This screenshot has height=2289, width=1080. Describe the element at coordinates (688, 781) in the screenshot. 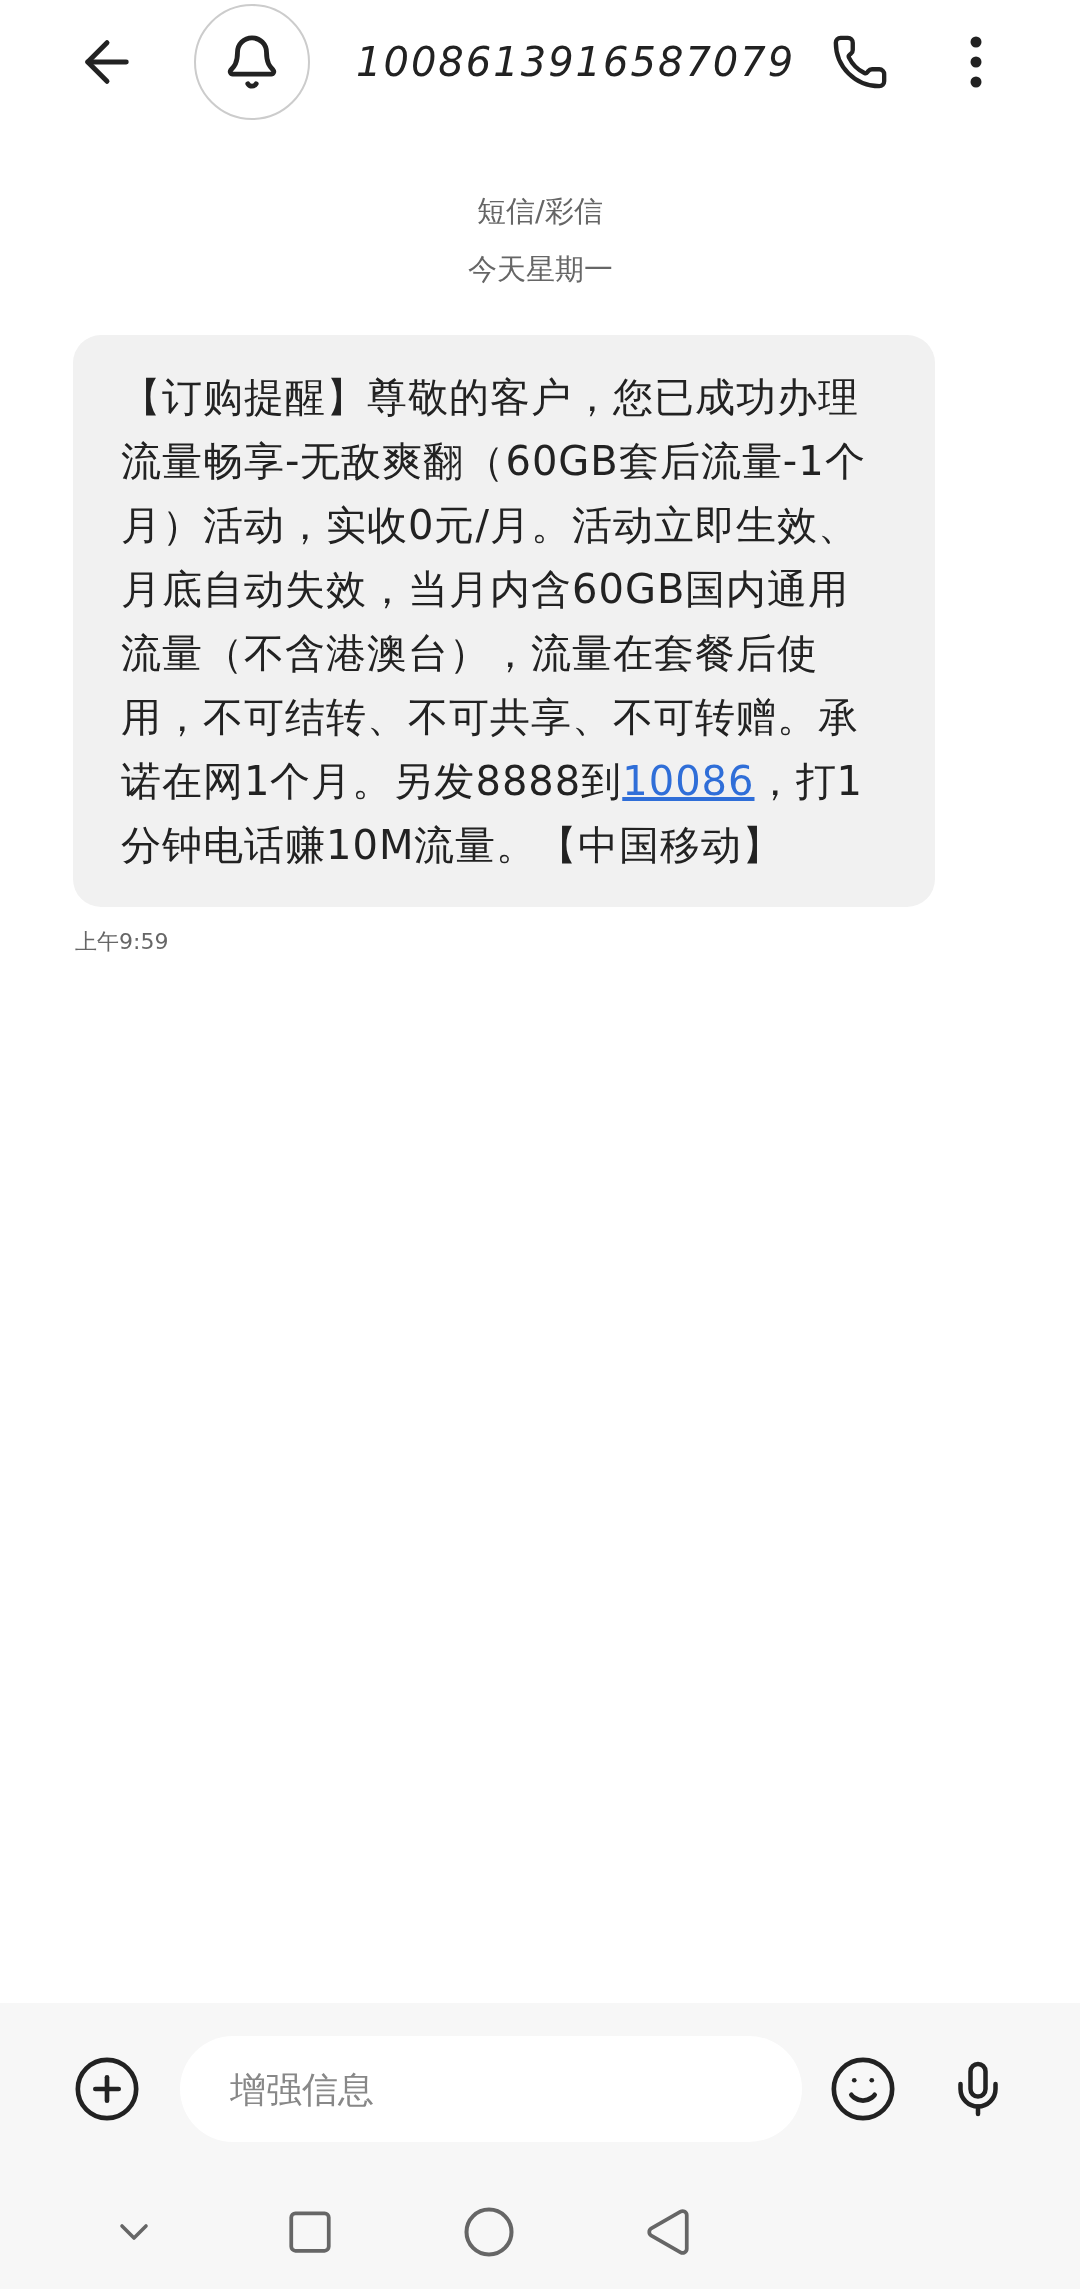

I see `phone-link: 10086` at that location.